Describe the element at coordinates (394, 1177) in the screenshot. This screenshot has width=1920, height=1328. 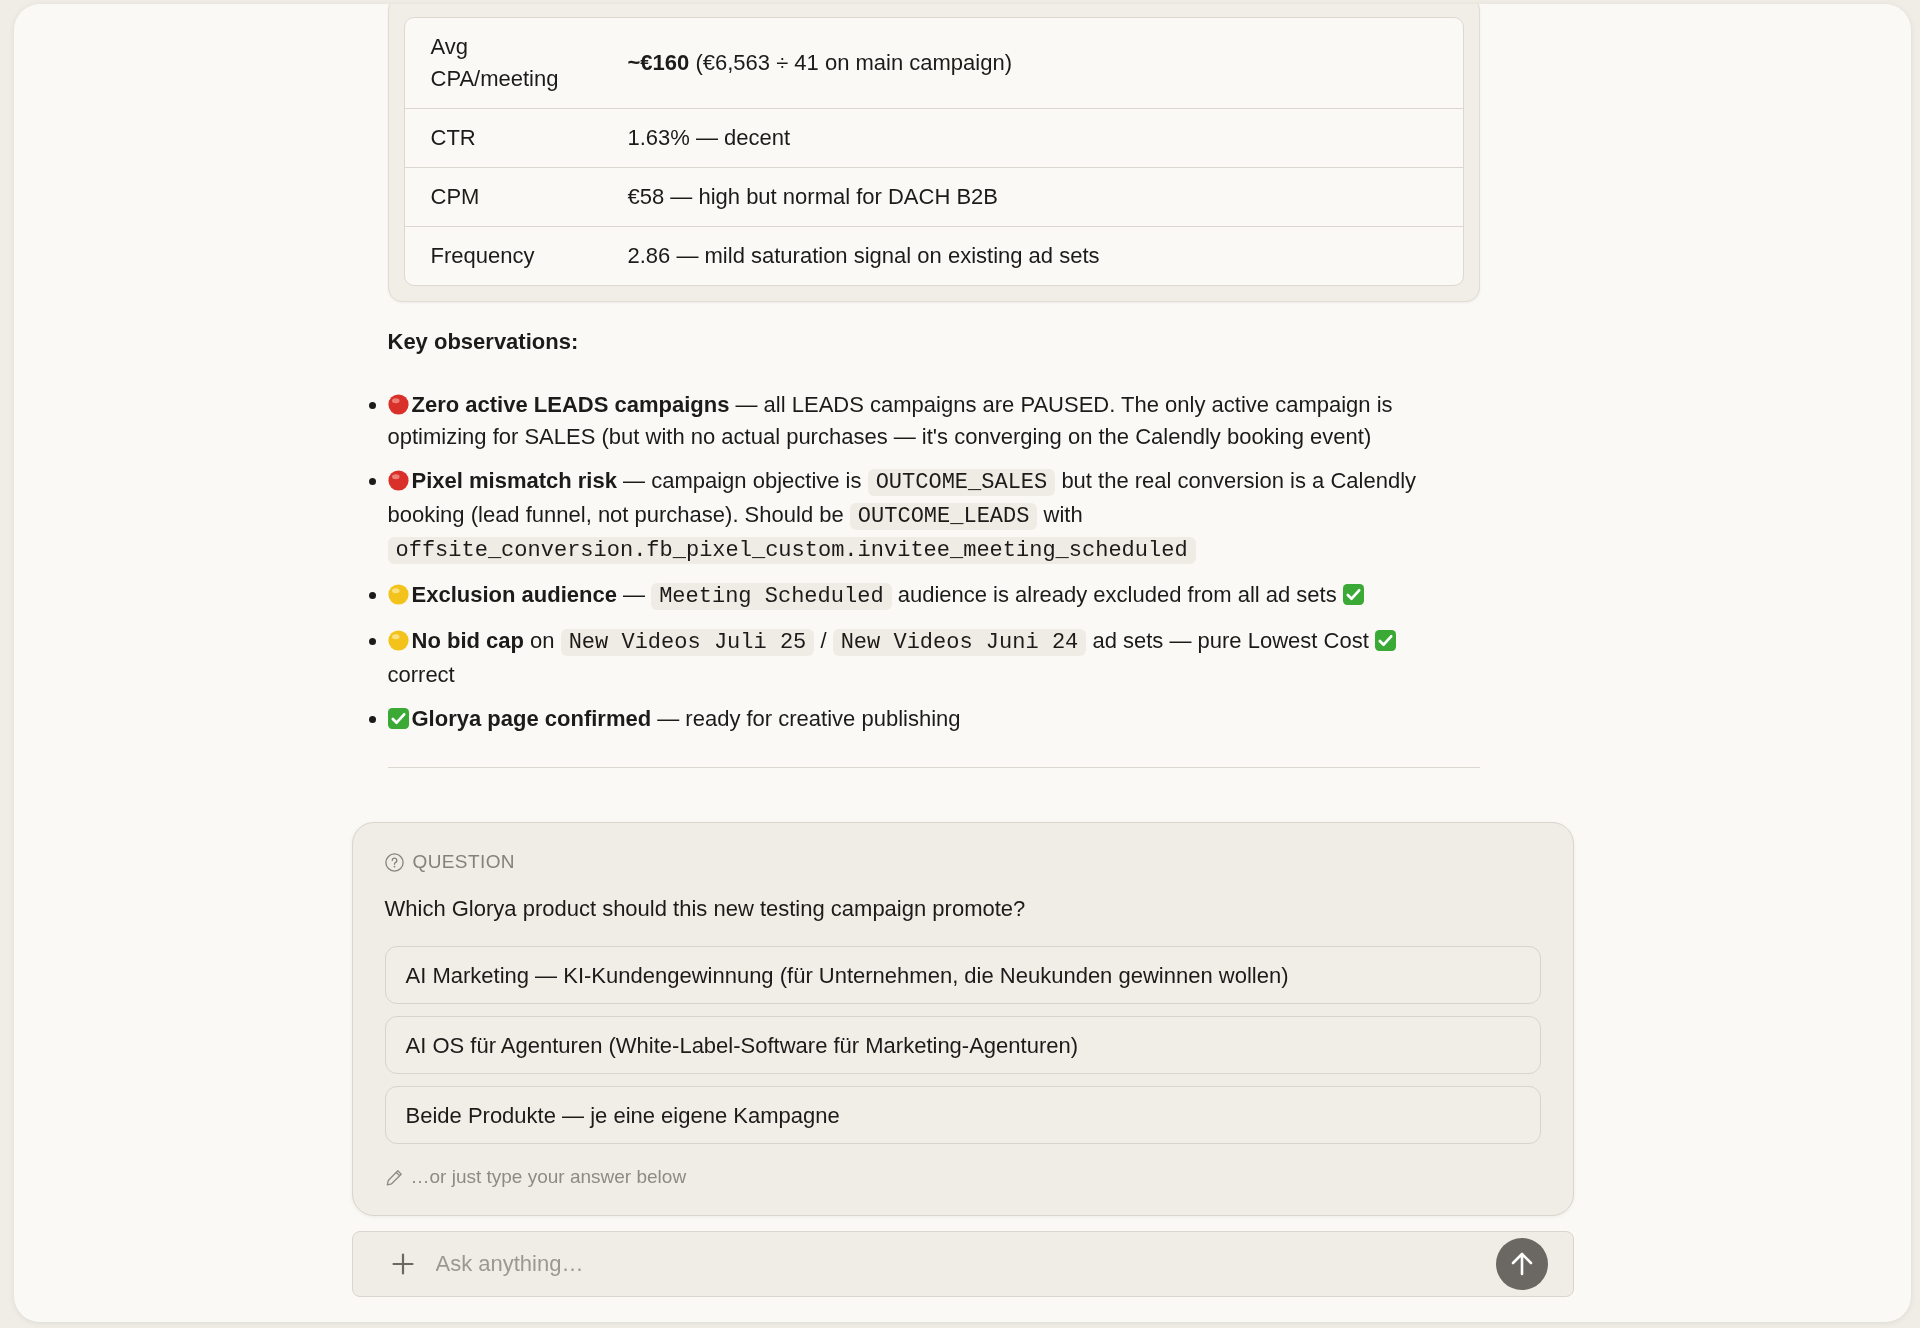
I see `pencil-icon` at that location.